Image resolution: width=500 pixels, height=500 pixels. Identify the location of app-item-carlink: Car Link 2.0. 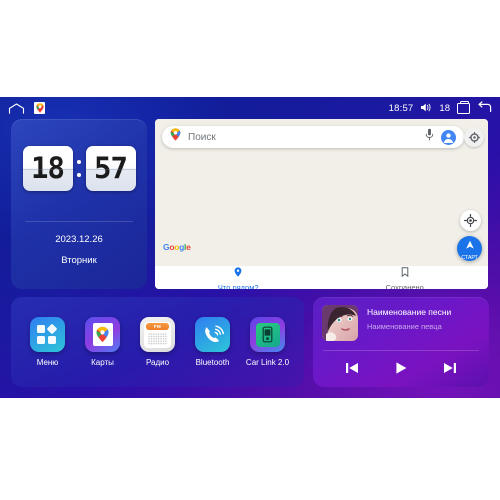
(267, 342).